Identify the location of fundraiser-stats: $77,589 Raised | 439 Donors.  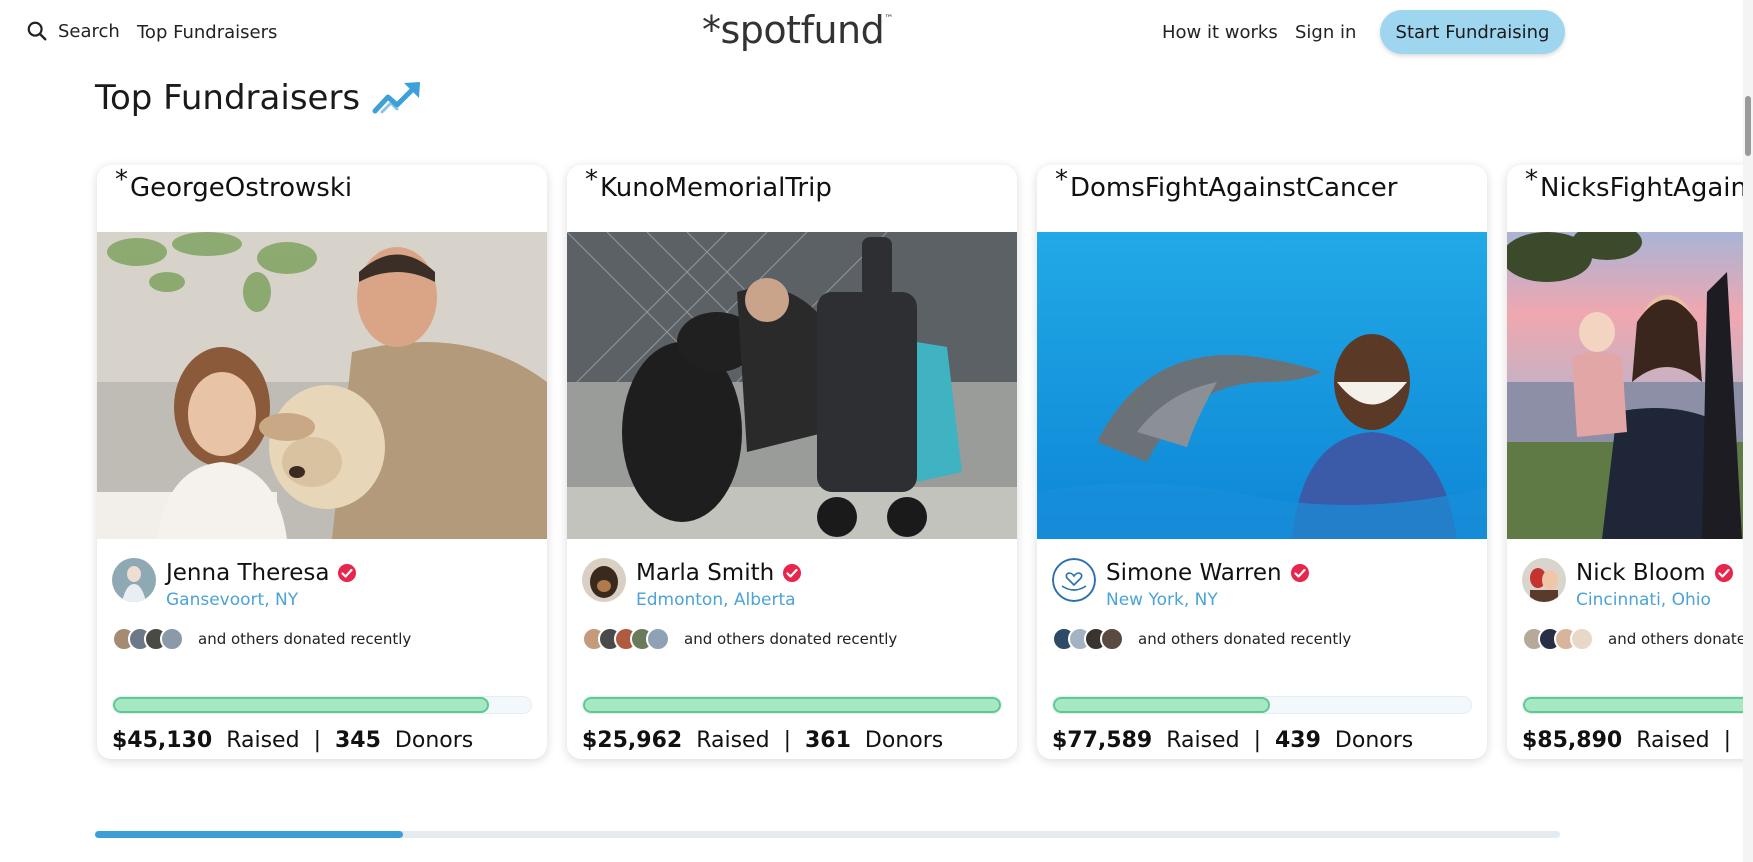
(1232, 740).